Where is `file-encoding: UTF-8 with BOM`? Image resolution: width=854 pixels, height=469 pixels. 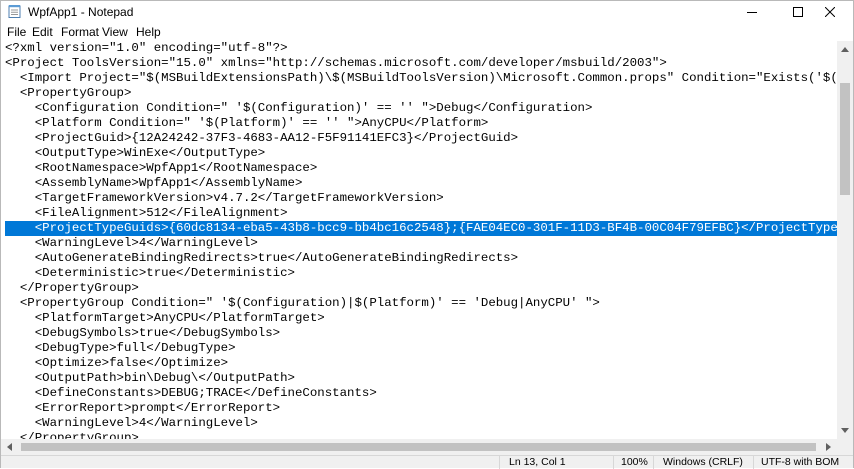 file-encoding: UTF-8 with BOM is located at coordinates (800, 462).